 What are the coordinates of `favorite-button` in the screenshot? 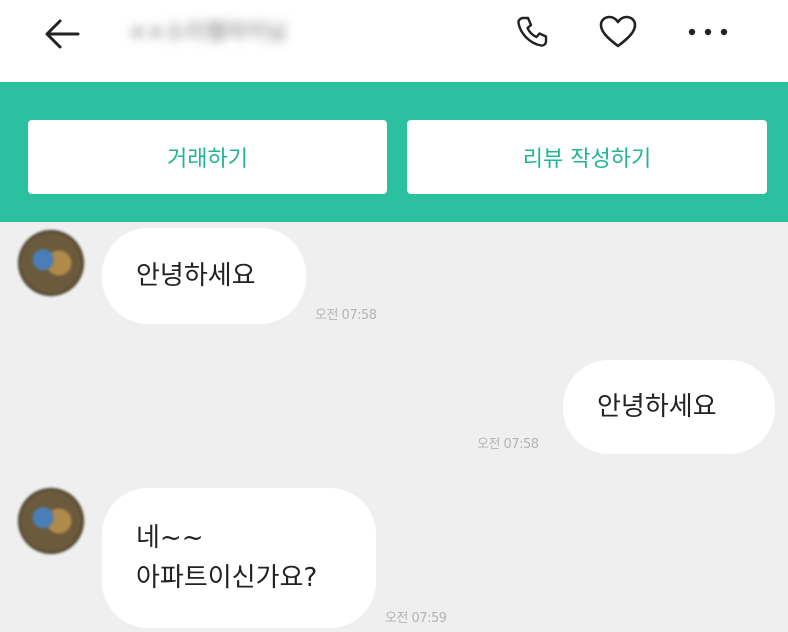 It's located at (618, 32).